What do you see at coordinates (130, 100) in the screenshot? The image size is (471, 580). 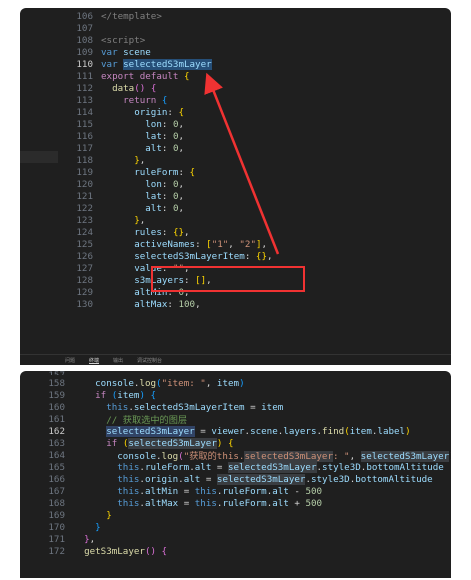 I see `code-text: return {` at bounding box center [130, 100].